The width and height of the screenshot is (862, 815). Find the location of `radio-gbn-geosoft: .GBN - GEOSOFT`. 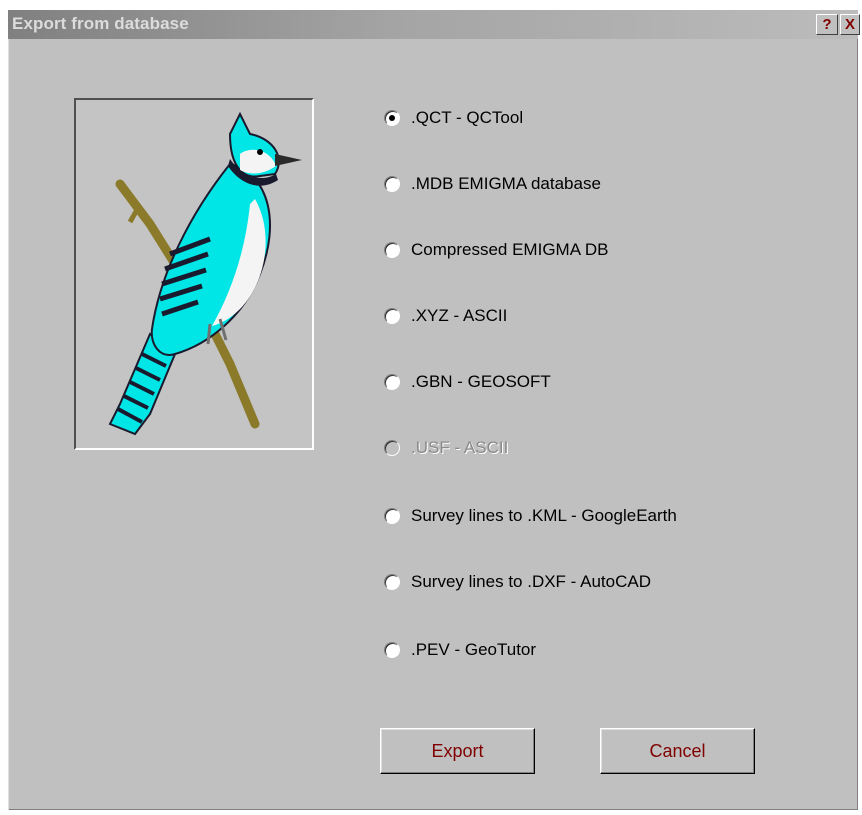

radio-gbn-geosoft: .GBN - GEOSOFT is located at coordinates (614, 382).